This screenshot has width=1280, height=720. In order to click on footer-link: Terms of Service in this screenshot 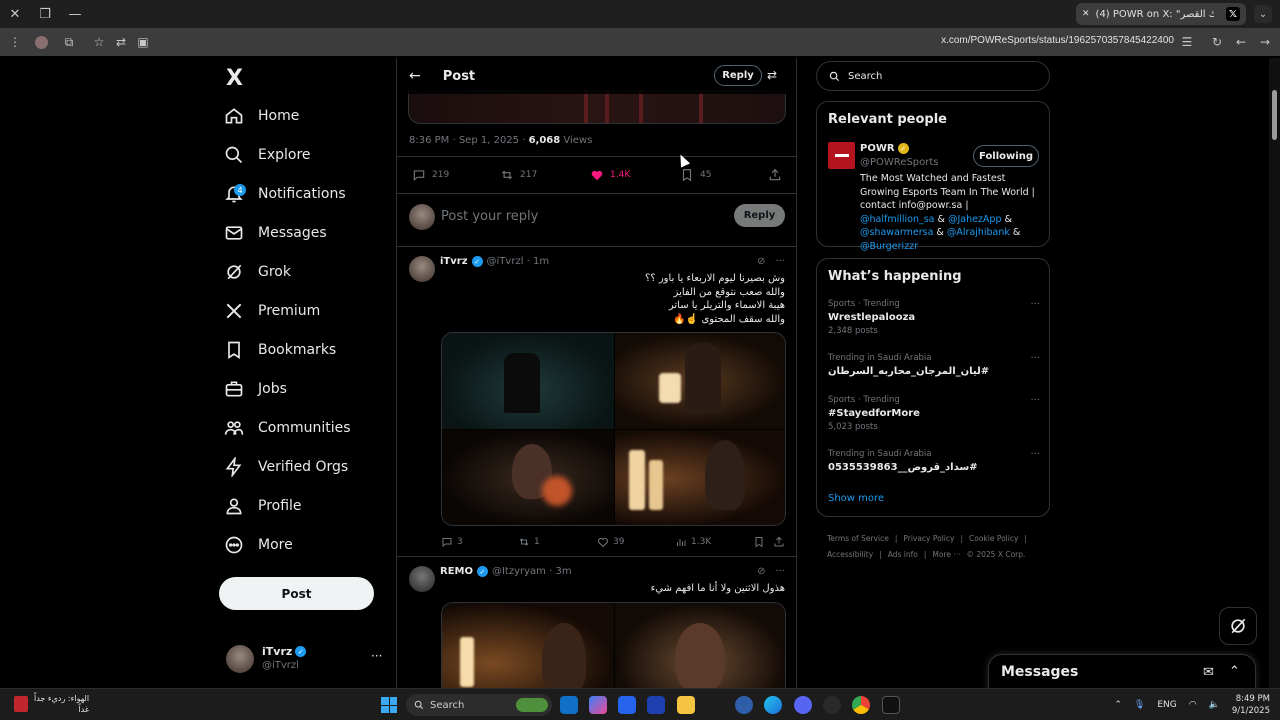, I will do `click(858, 538)`.